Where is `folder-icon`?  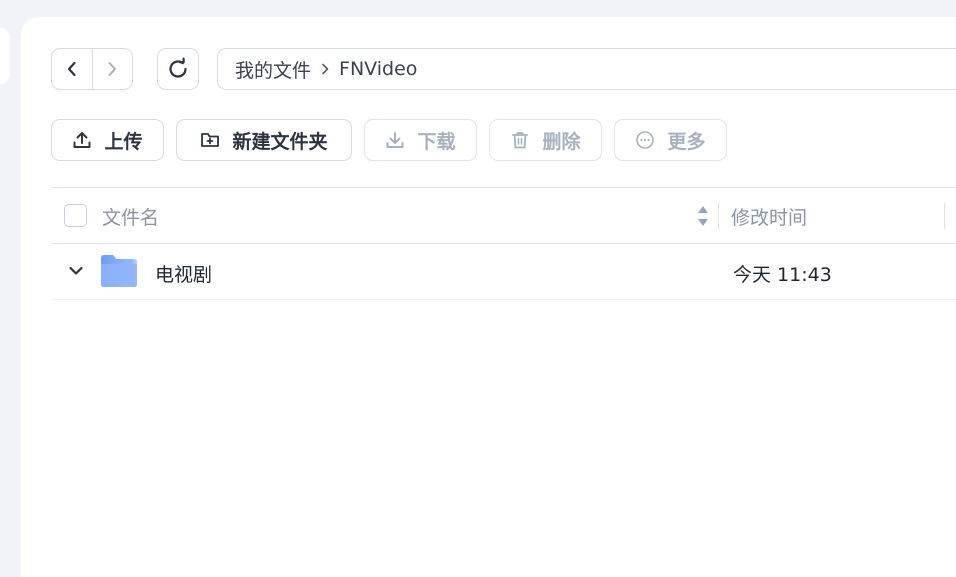 folder-icon is located at coordinates (119, 271).